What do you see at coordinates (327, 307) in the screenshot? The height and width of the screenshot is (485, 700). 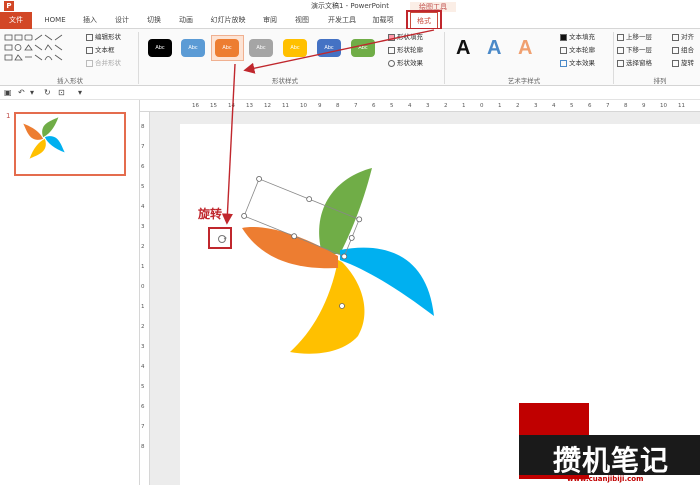 I see `pinwheel-blade-yellow` at bounding box center [327, 307].